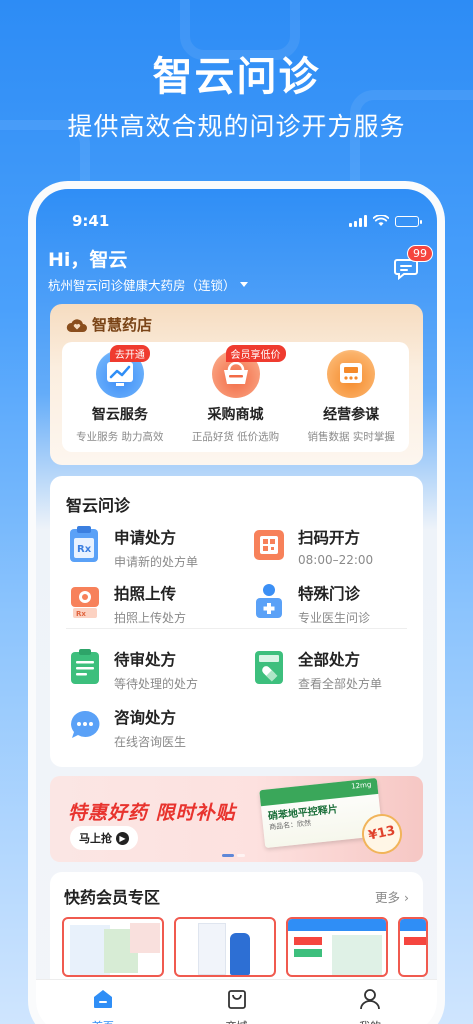 Image resolution: width=473 pixels, height=1024 pixels. I want to click on smart-item-tag: 会员享低价, so click(255, 353).